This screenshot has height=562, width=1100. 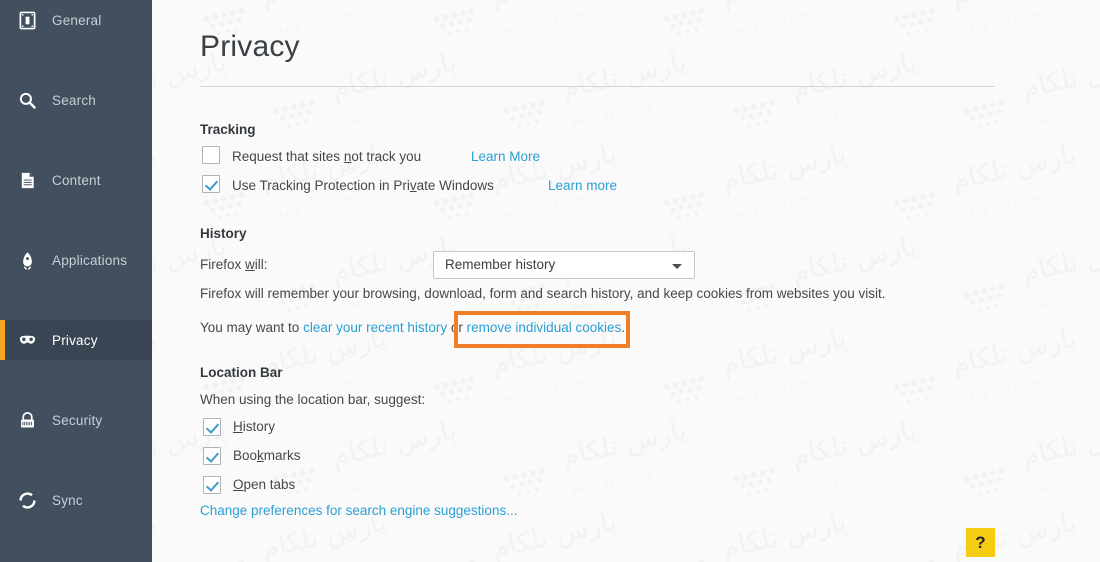 I want to click on sidebar-item-label: Security, so click(x=77, y=420).